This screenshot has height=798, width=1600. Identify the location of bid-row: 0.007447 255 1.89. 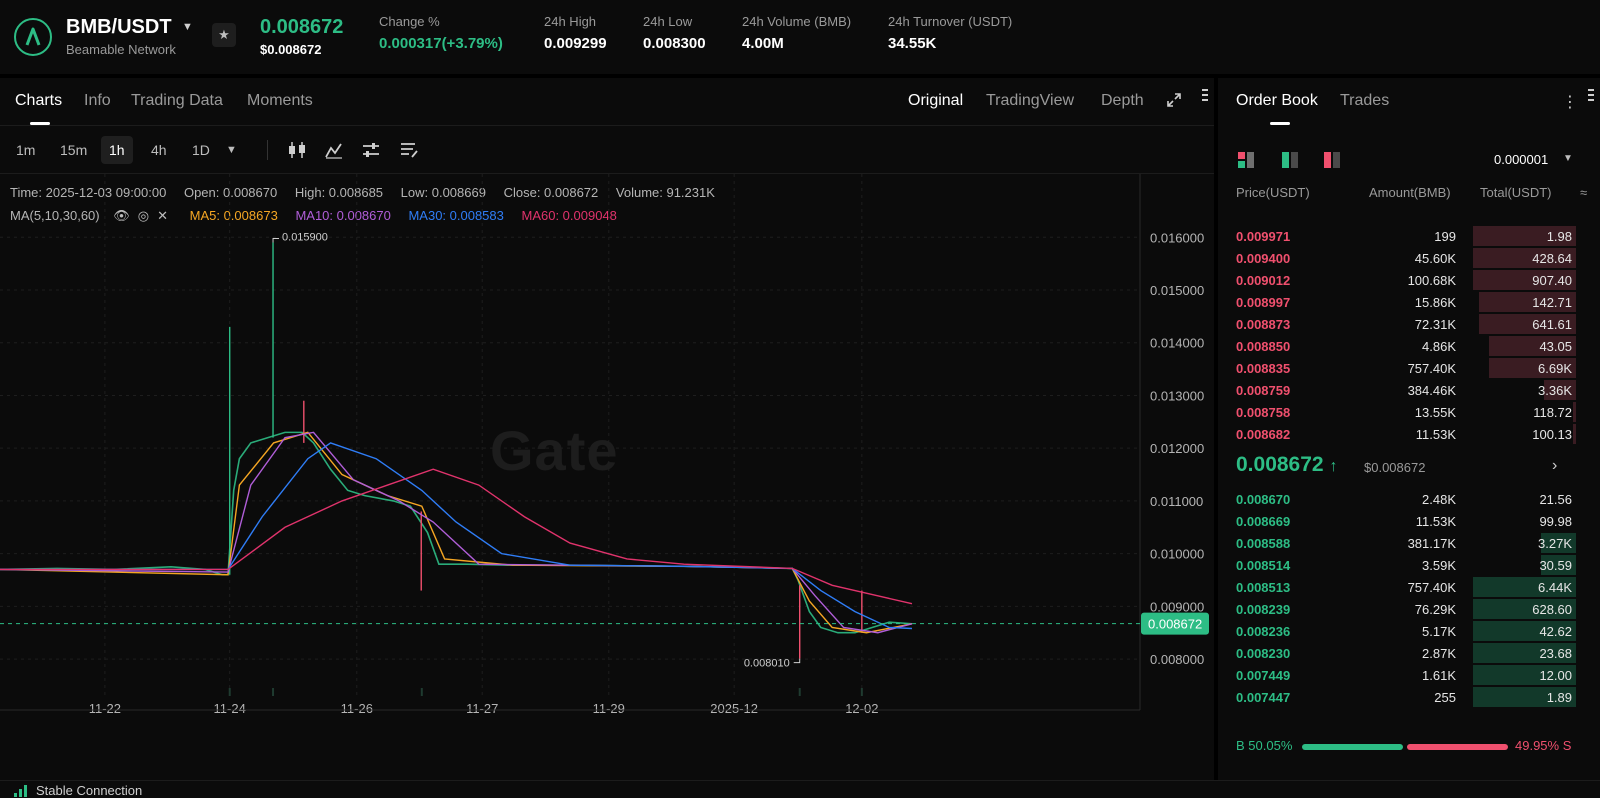
(1409, 697).